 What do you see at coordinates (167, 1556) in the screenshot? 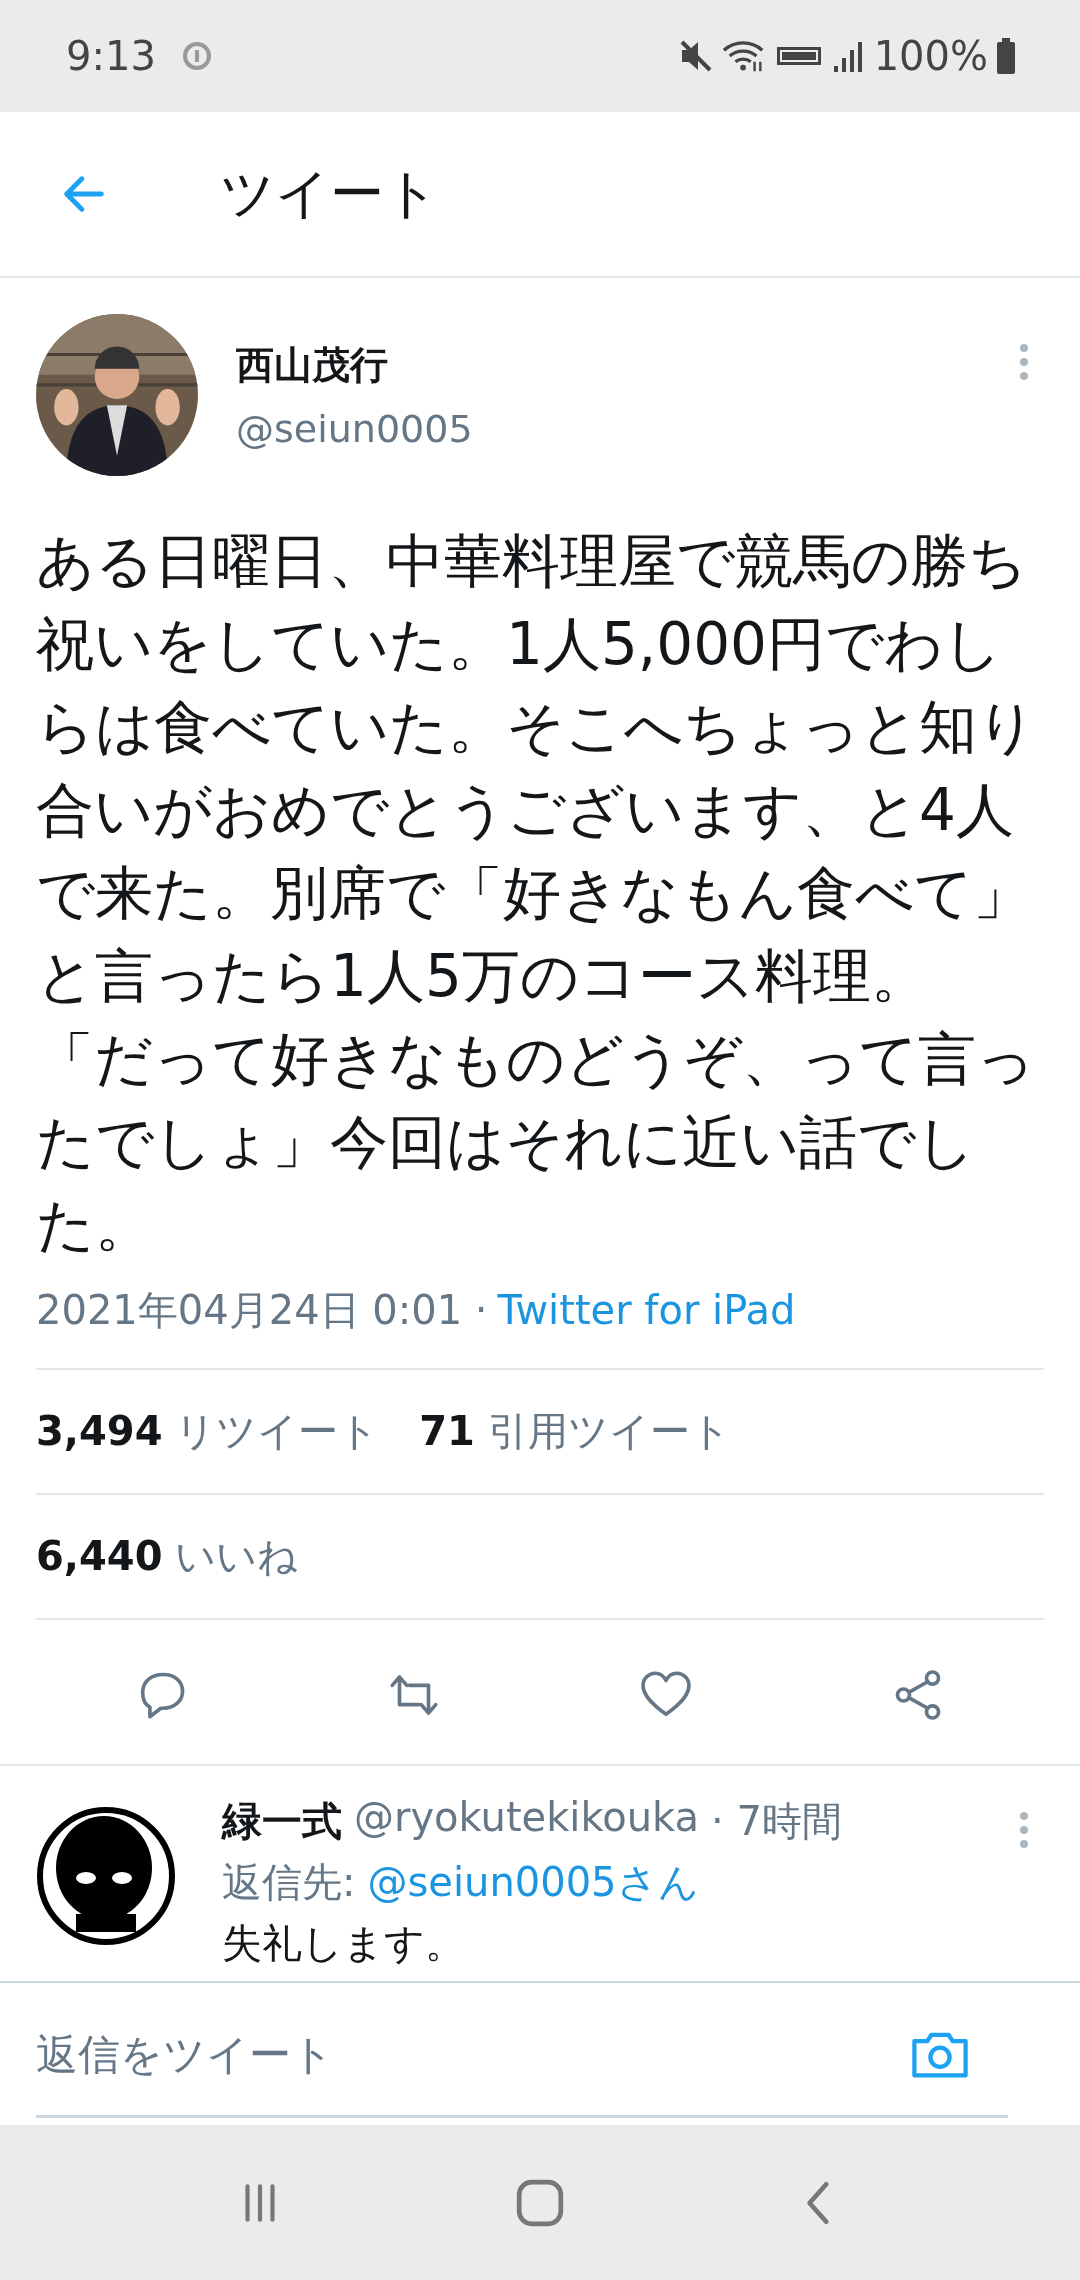
I see `likes-count: 6,440 いいね` at bounding box center [167, 1556].